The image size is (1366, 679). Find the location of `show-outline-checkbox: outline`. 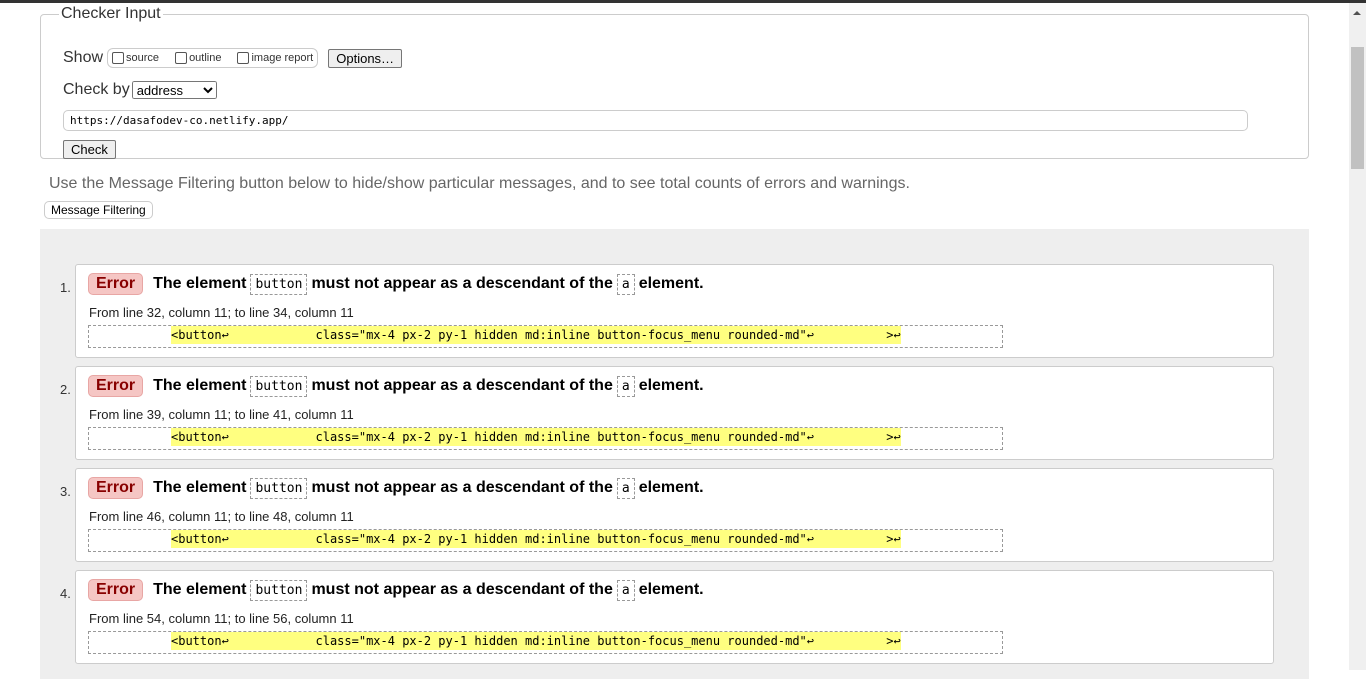

show-outline-checkbox: outline is located at coordinates (198, 58).